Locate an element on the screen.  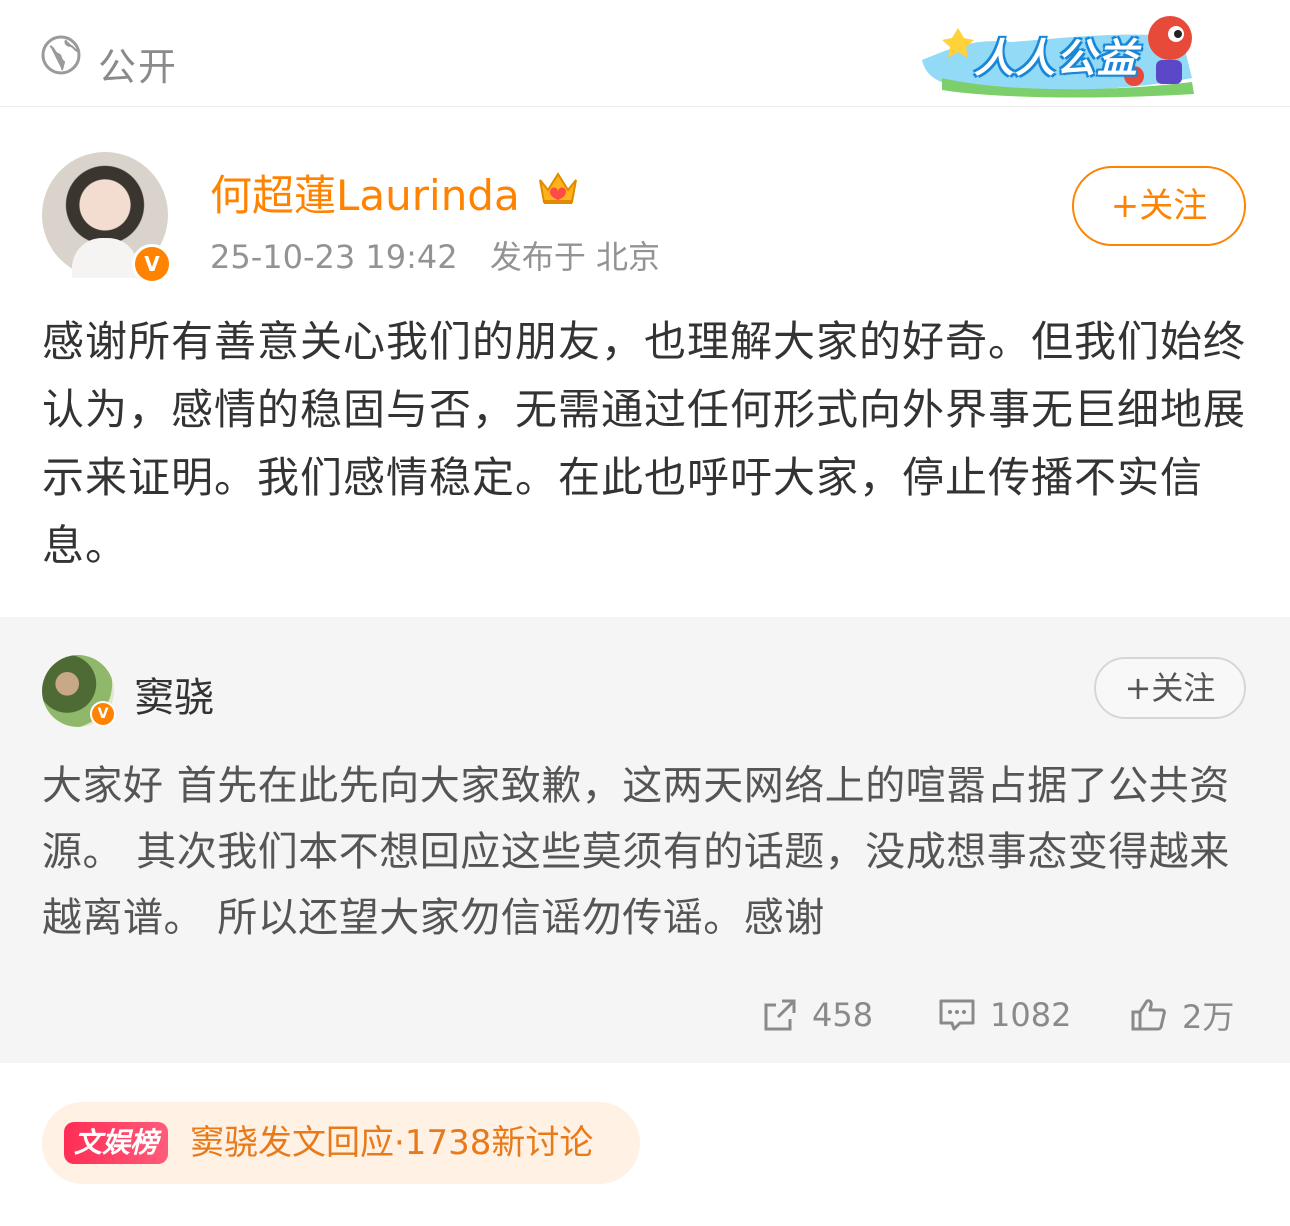
trending-topic: 文娱榜 窦骁发文回应·1738新讨论 is located at coordinates (341, 1143).